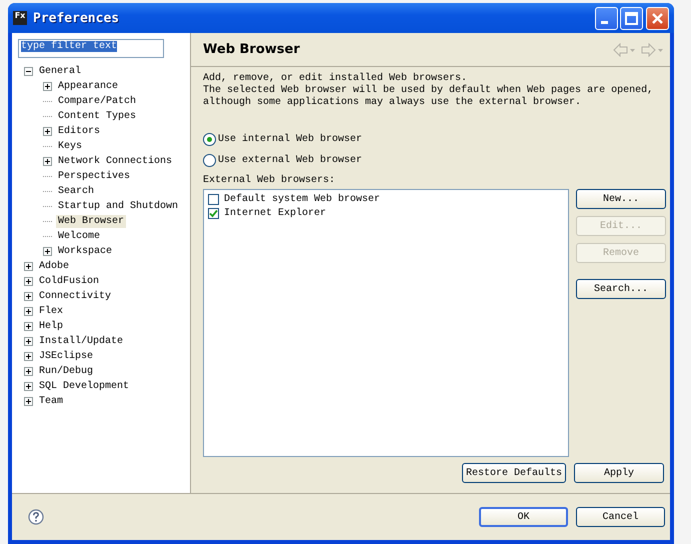 This screenshot has height=544, width=691. Describe the element at coordinates (81, 341) in the screenshot. I see `tree-item: Install/Update` at that location.